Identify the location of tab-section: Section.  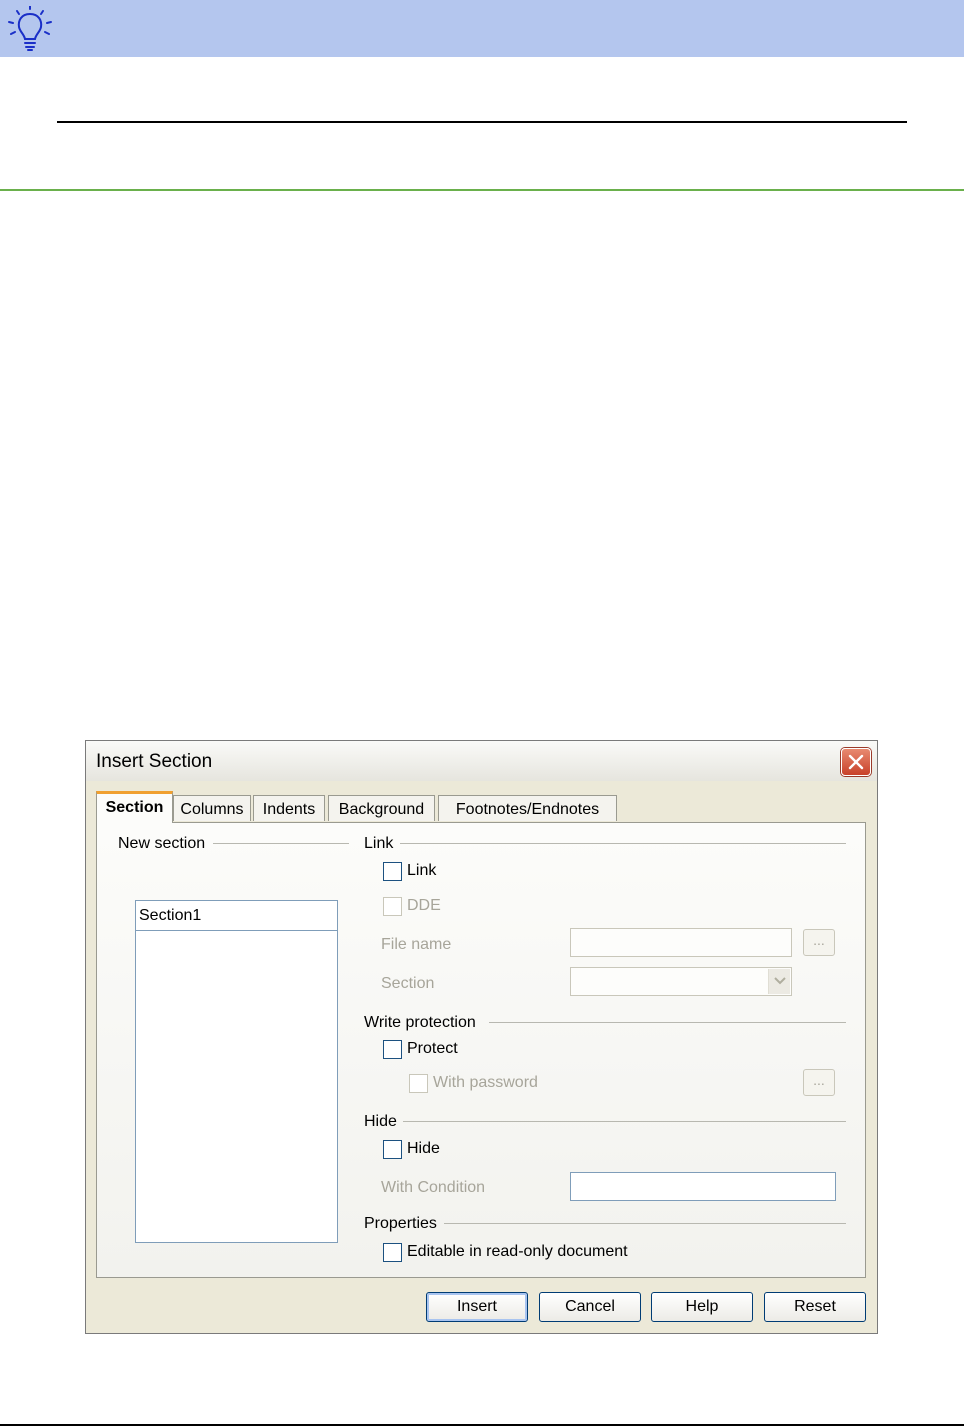
(134, 807).